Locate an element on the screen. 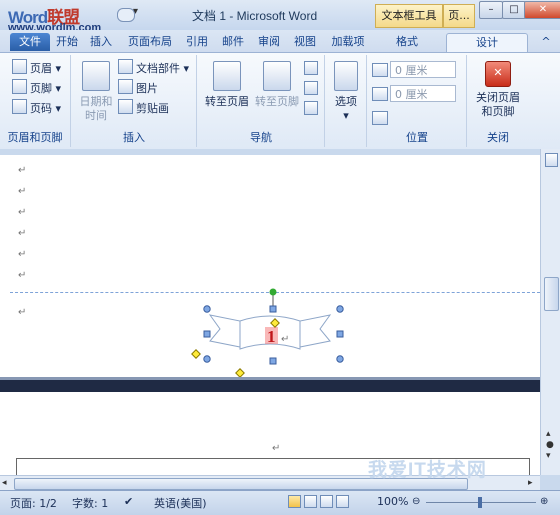 This screenshot has width=560, height=515. goto-header-icon is located at coordinates (227, 76).